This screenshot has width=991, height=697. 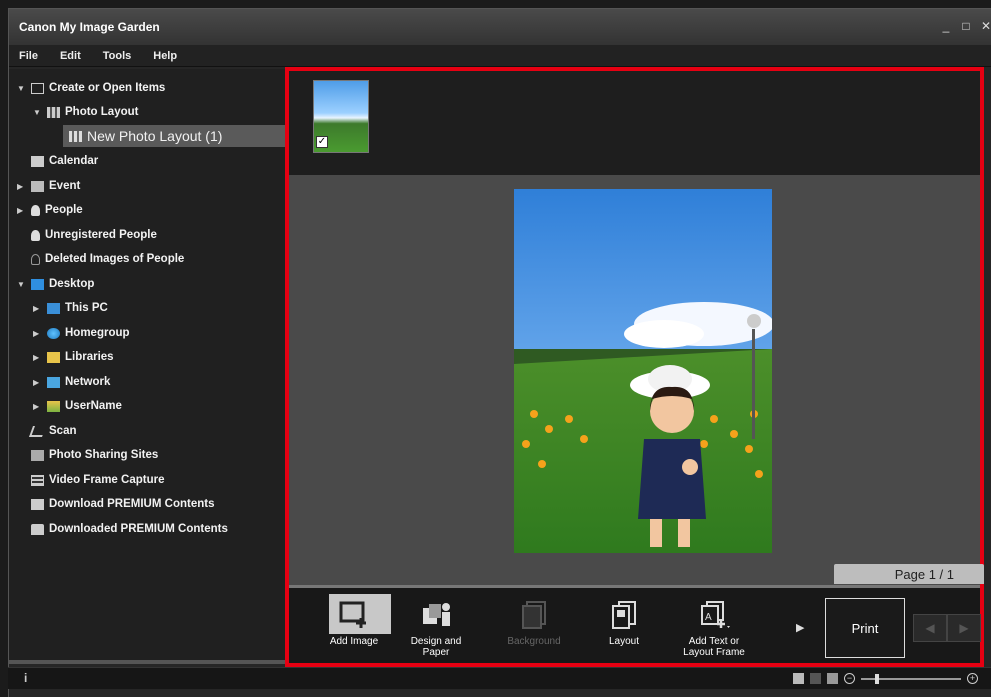 I want to click on download-icon, so click(x=37, y=504).